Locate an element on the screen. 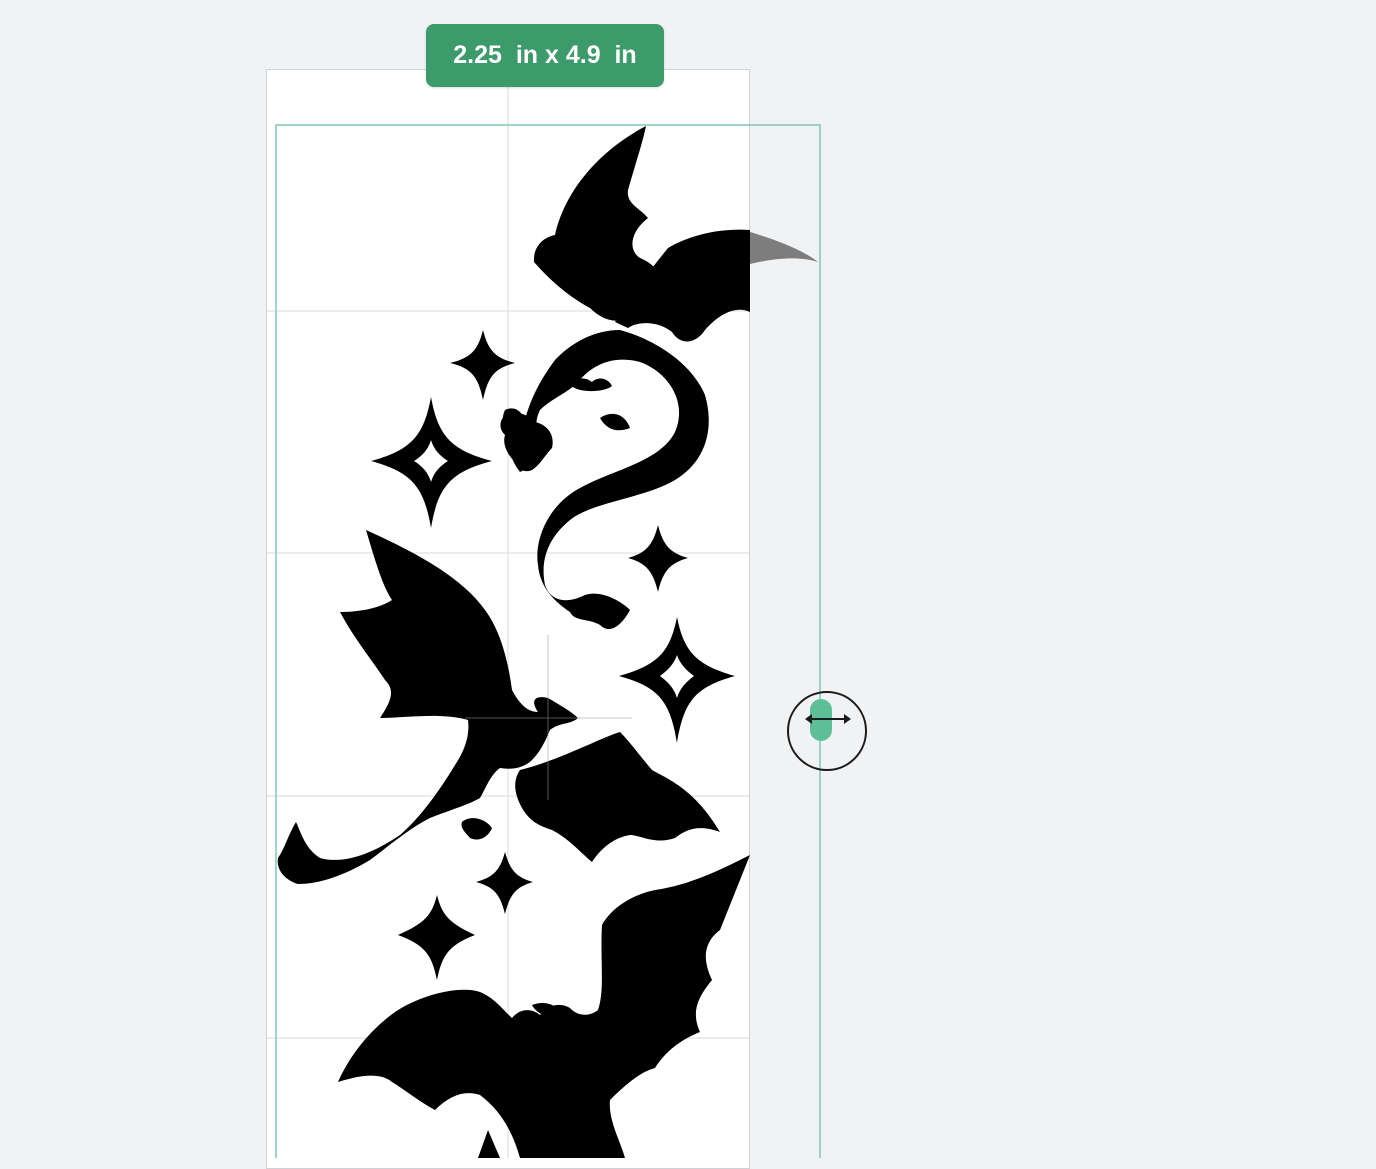  resize-handle is located at coordinates (827, 731).